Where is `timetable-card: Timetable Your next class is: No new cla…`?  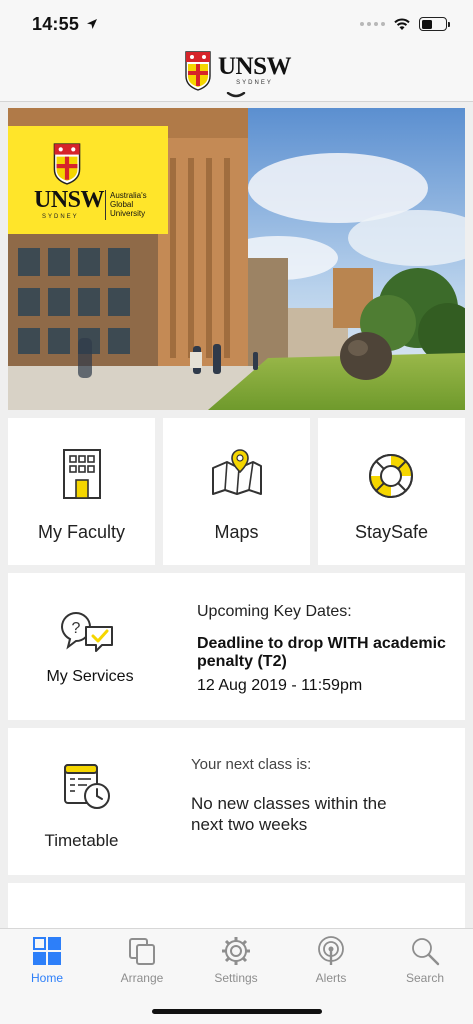
timetable-card: Timetable Your next class is: No new cla… is located at coordinates (236, 801).